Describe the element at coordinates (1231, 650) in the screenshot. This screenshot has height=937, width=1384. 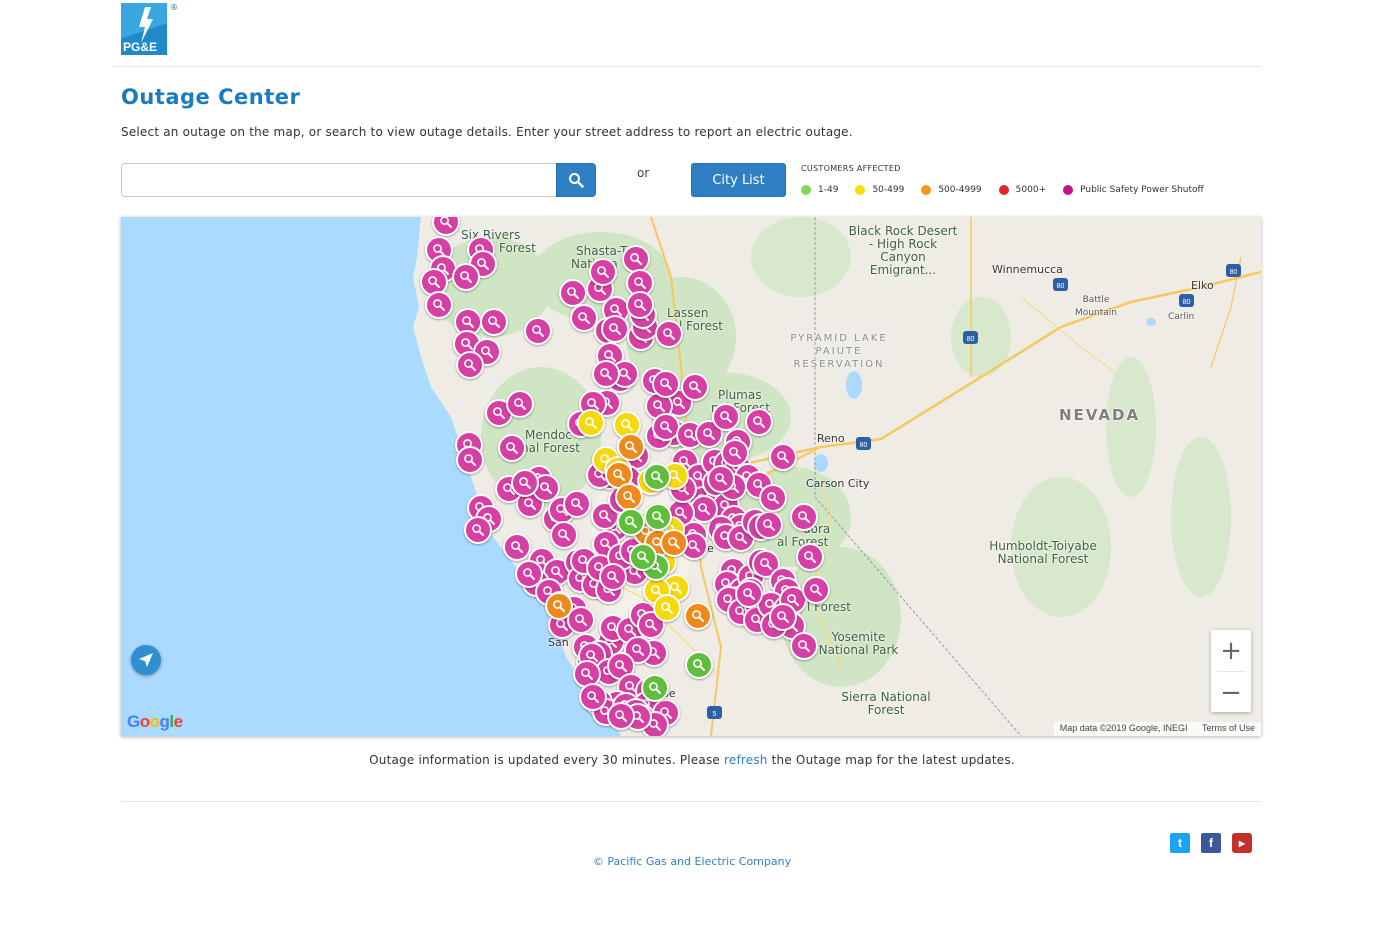
I see `zoom-in-button: +` at that location.